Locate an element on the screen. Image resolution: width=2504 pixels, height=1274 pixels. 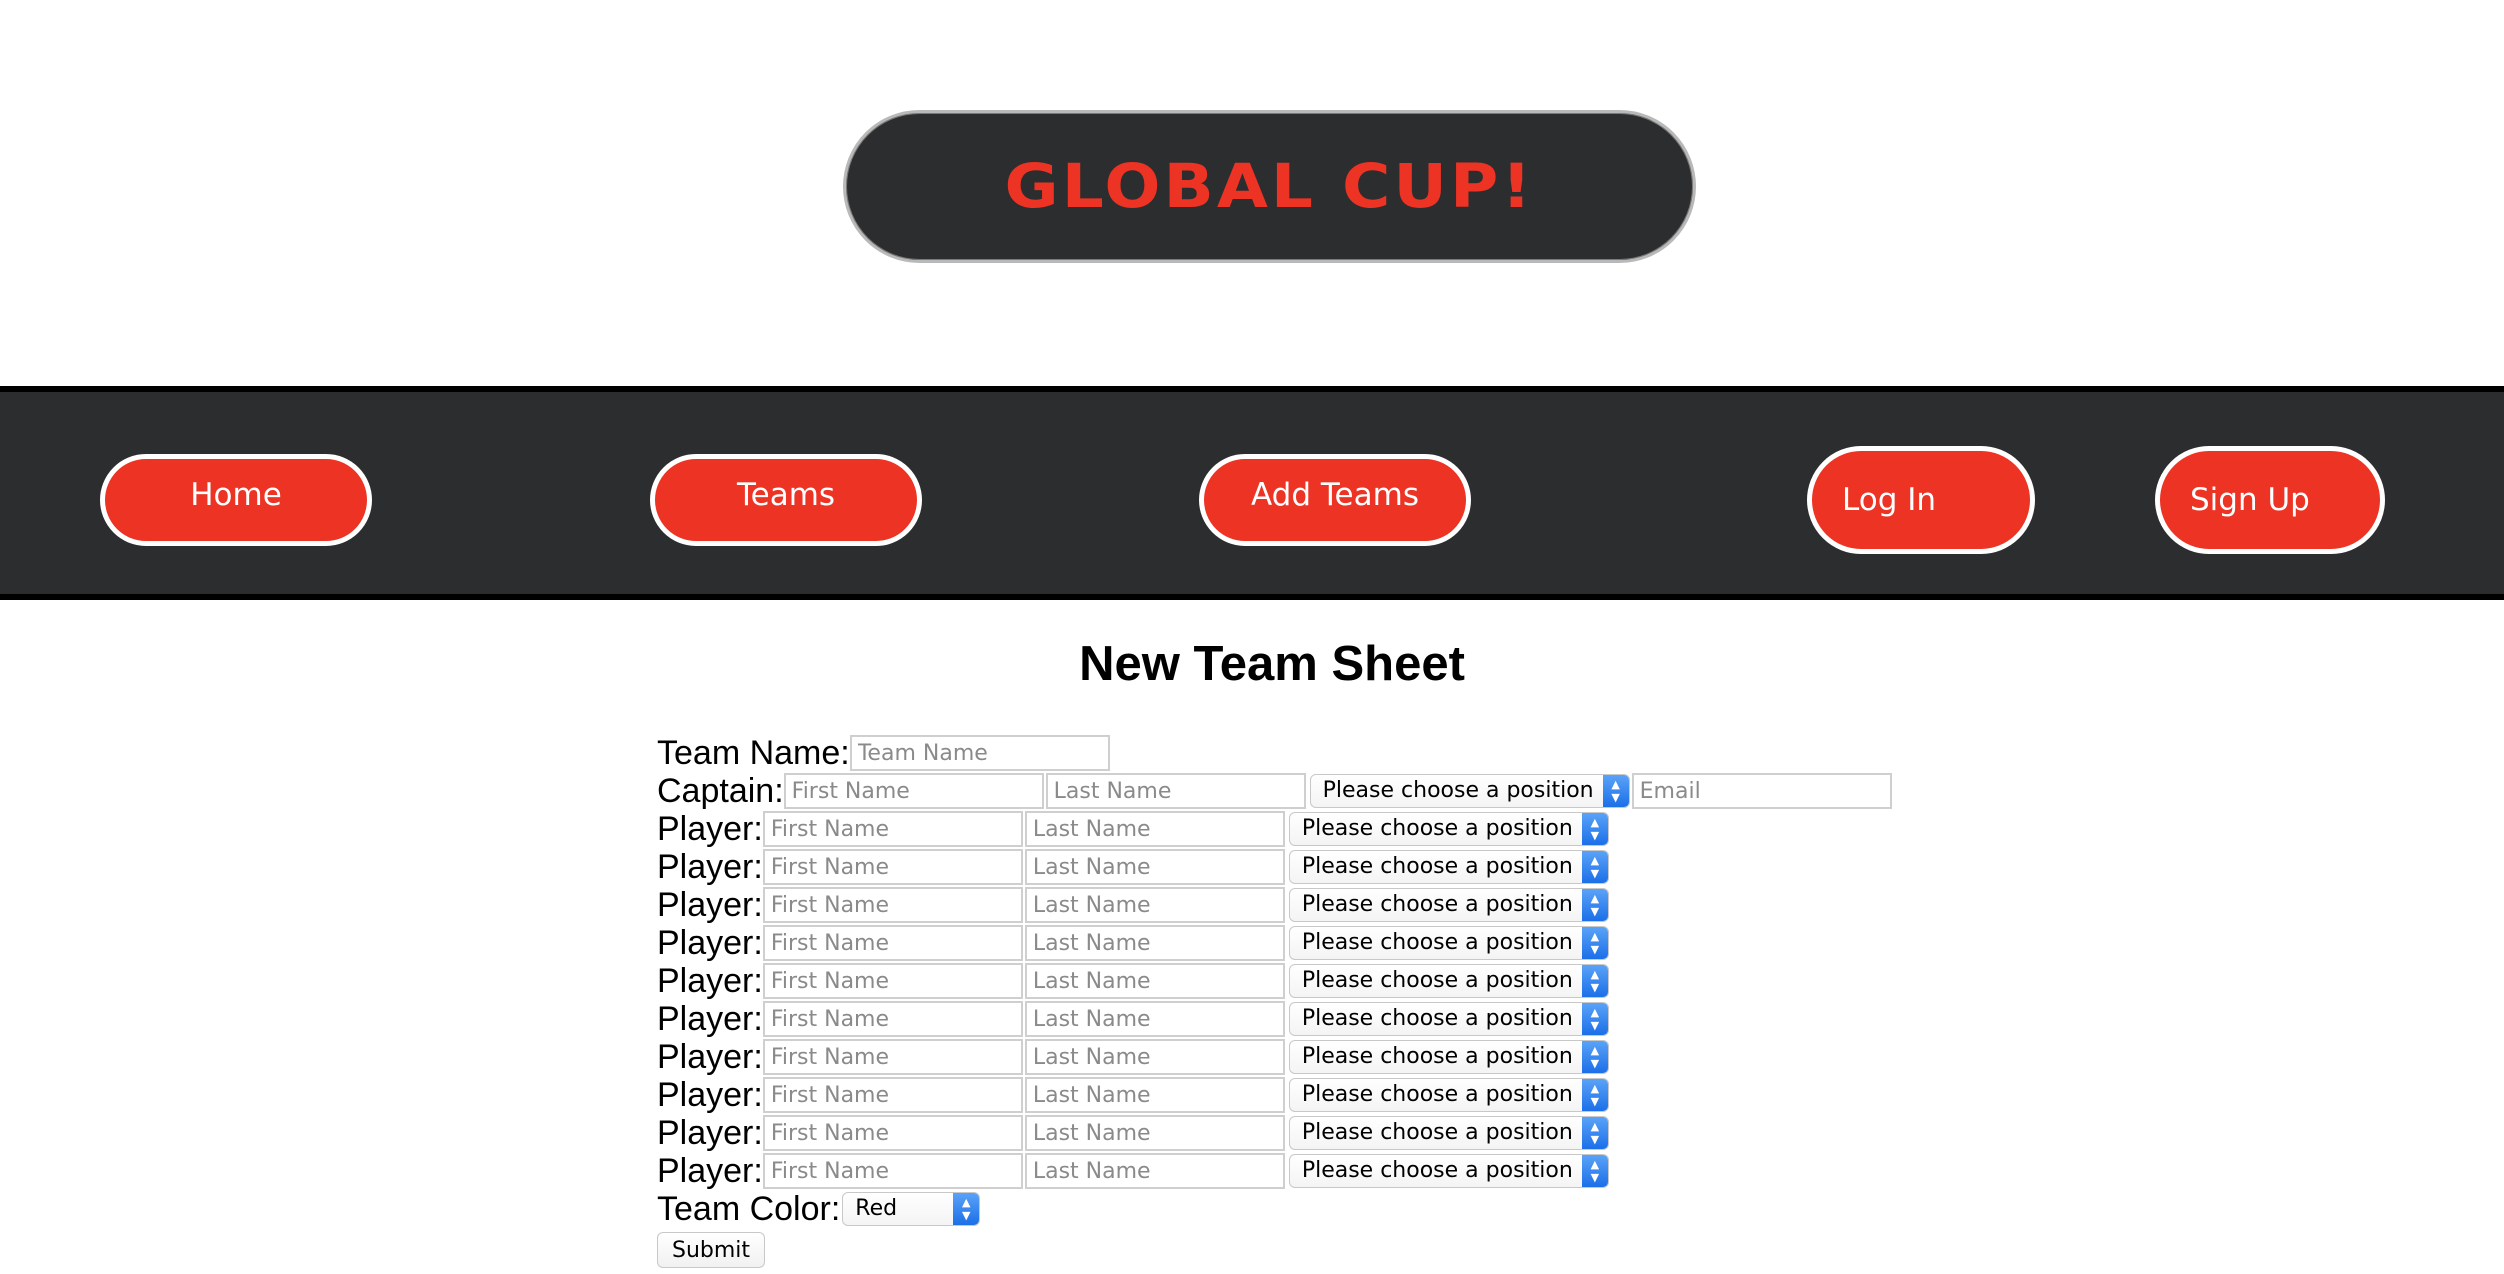
team-color-label: Team Color: is located at coordinates (749, 1209).